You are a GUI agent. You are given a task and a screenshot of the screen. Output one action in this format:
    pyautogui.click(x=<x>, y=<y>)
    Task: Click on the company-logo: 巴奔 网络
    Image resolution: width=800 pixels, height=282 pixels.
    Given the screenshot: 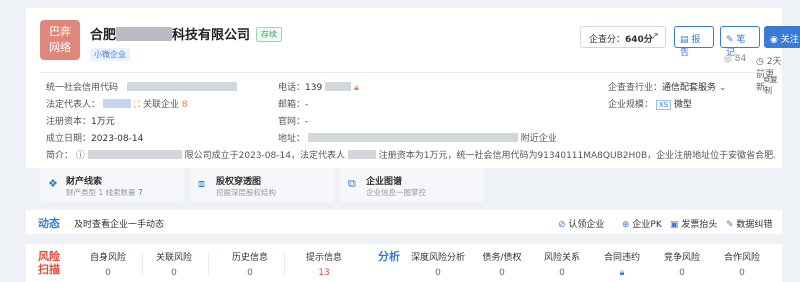 What is the action you would take?
    pyautogui.click(x=60, y=40)
    